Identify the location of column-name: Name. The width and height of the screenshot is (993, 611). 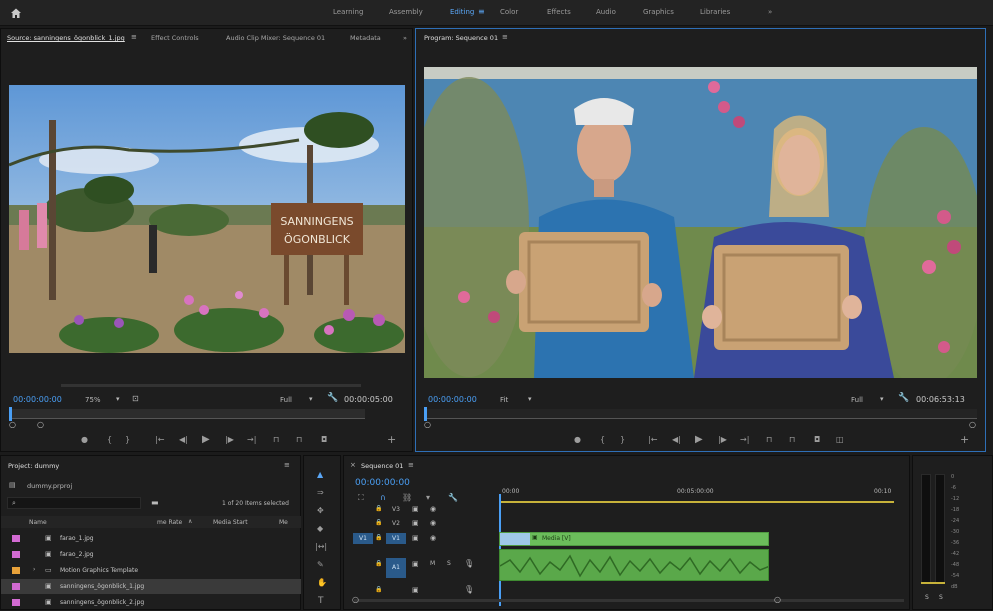
(38, 522).